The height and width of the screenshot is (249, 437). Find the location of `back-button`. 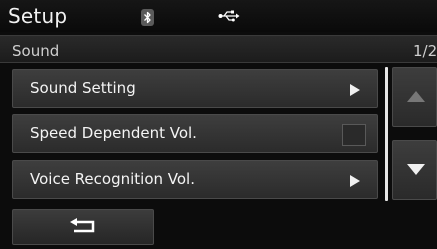

back-button is located at coordinates (83, 227).